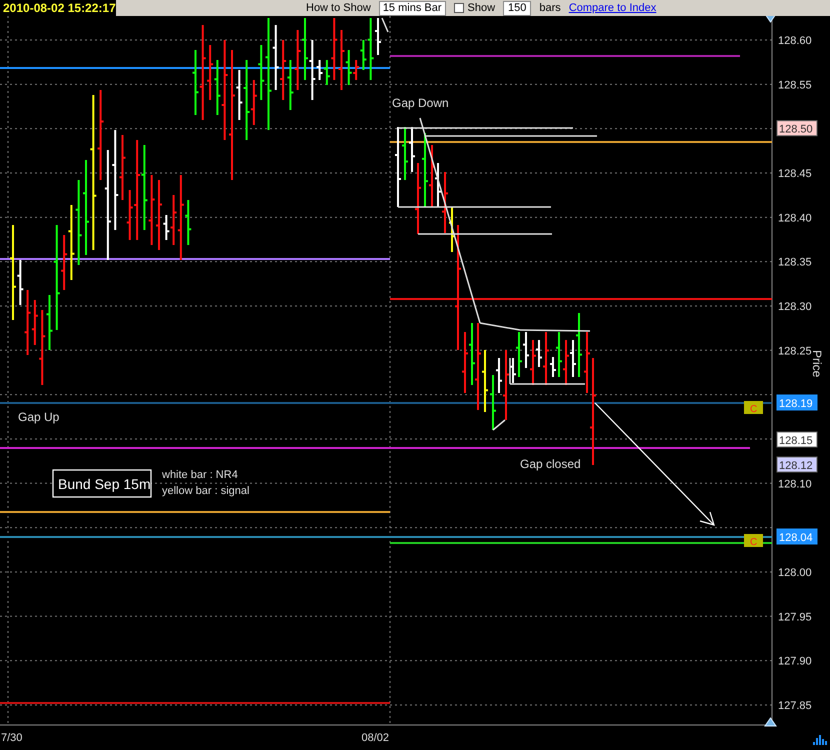  What do you see at coordinates (375, 738) in the screenshot?
I see `time-axis-label: 08/02` at bounding box center [375, 738].